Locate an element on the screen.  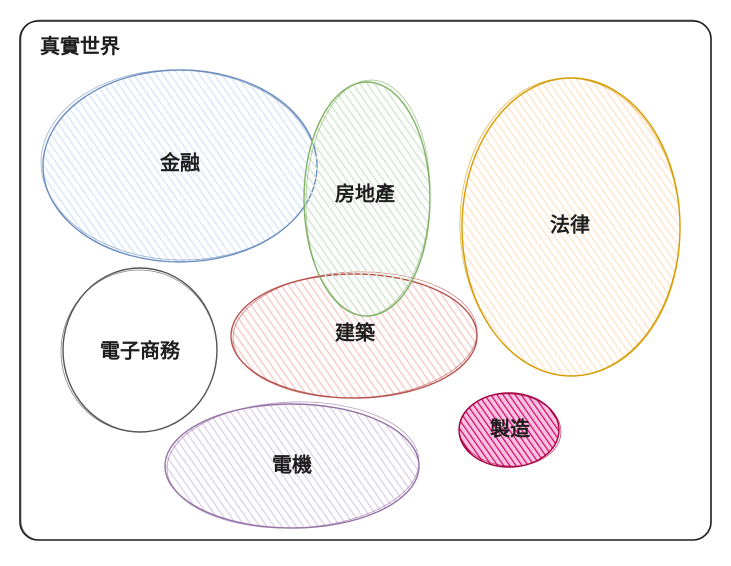
bubble-manufacturing-label: 製造 is located at coordinates (510, 429).